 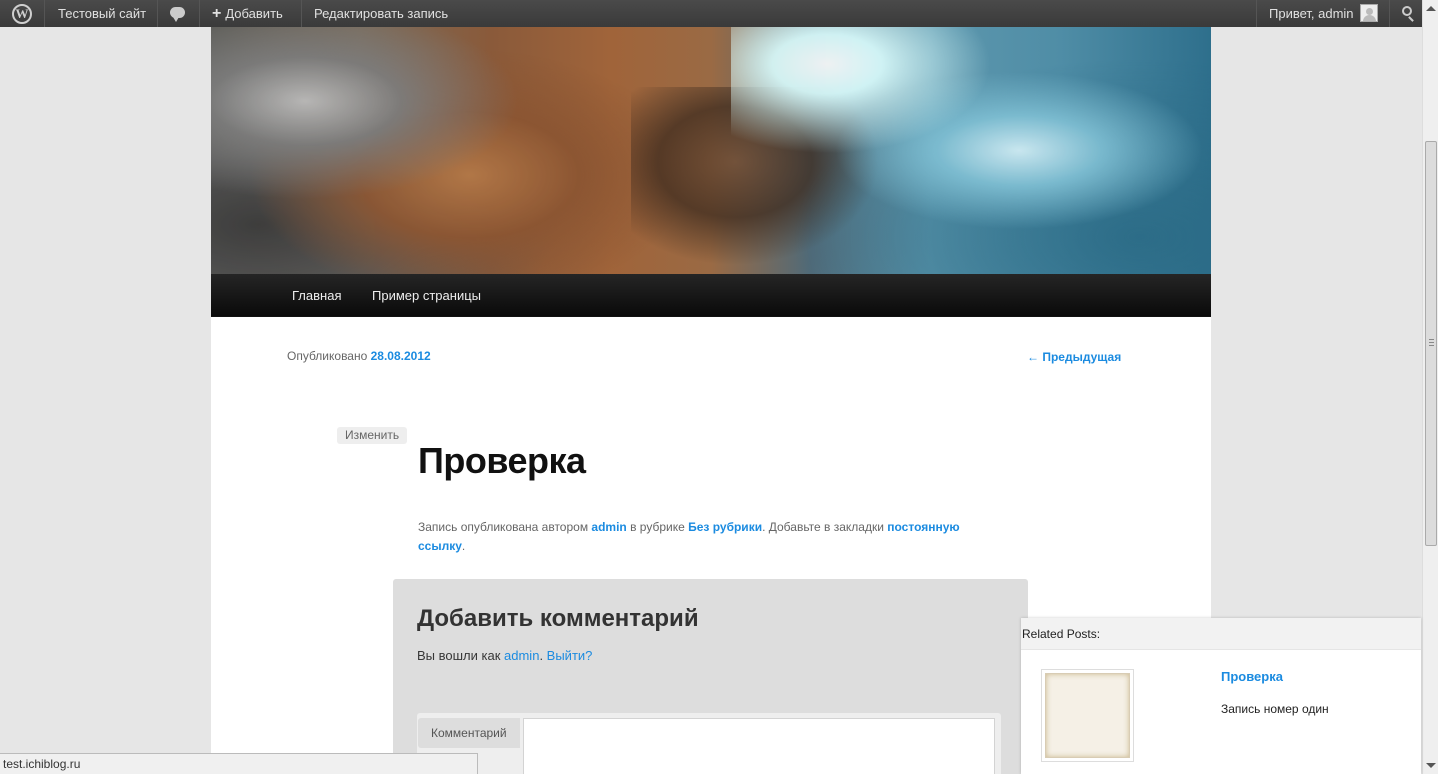 What do you see at coordinates (505, 527) in the screenshot?
I see `footer-text: Запись опубликована автором` at bounding box center [505, 527].